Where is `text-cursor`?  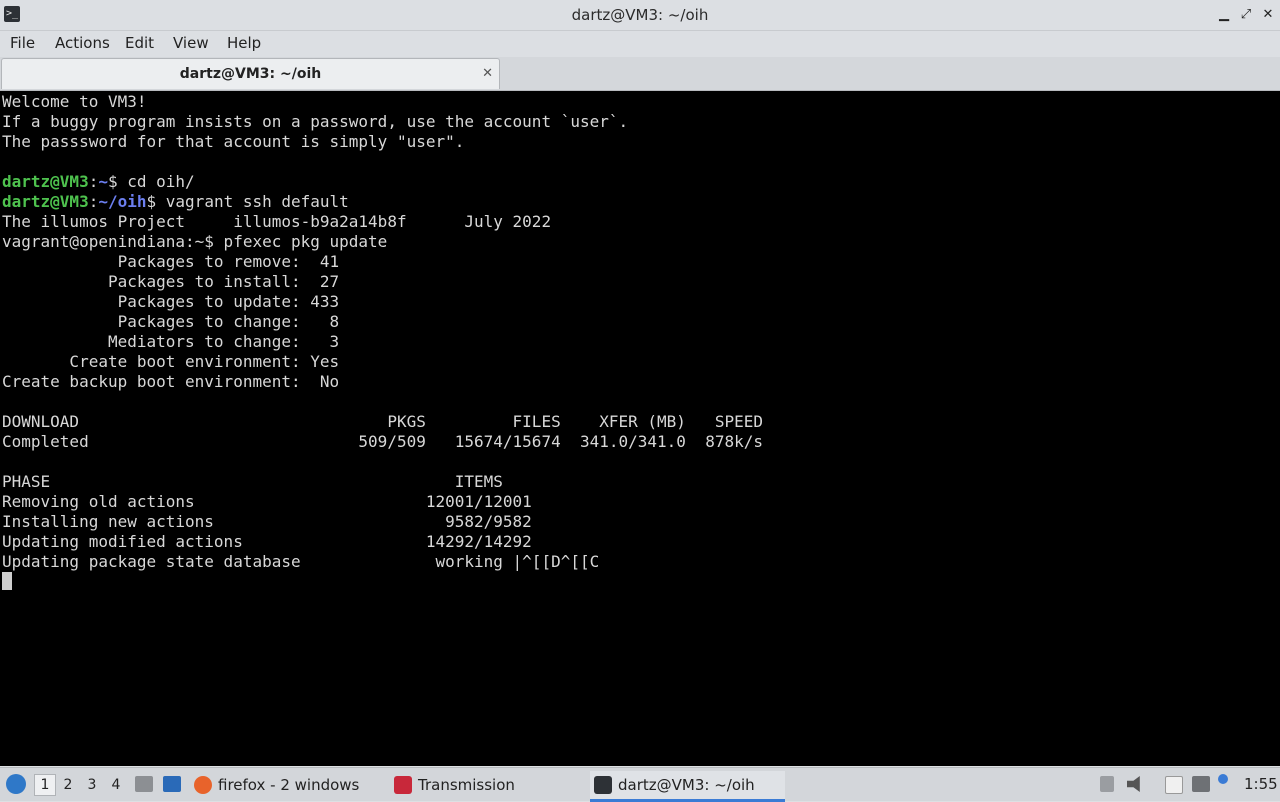
text-cursor is located at coordinates (7, 581).